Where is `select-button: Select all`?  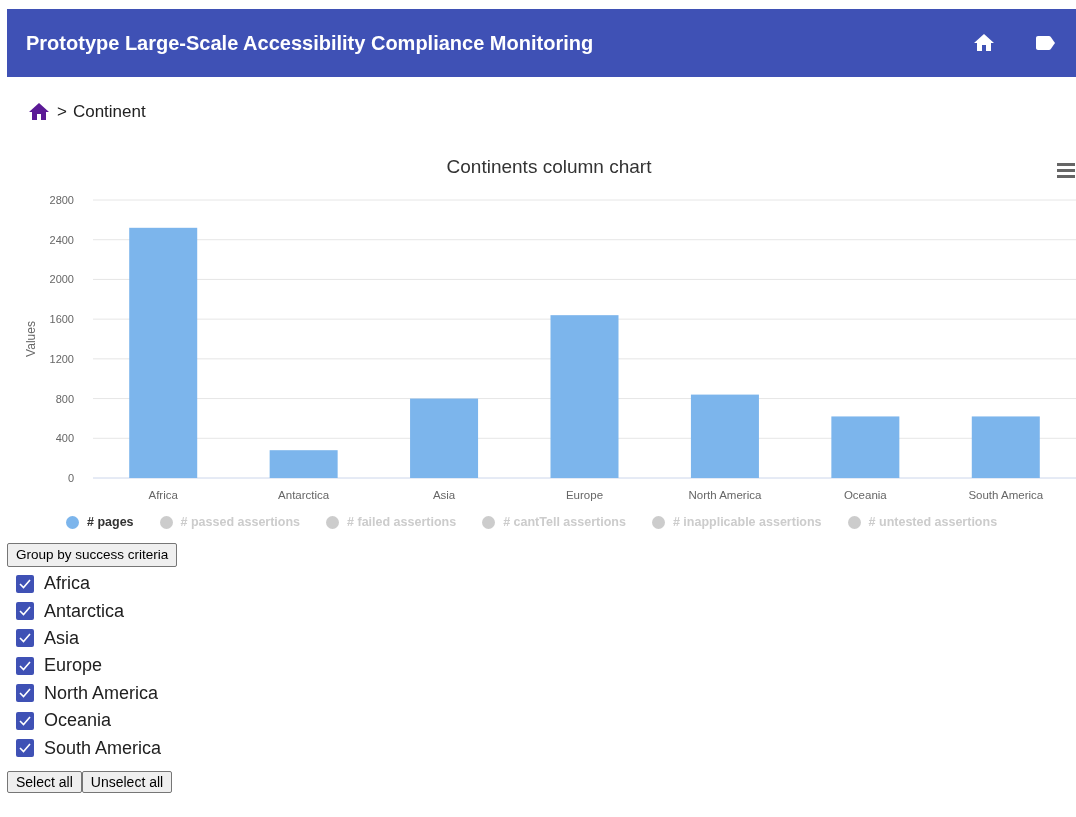
select-button: Select all is located at coordinates (44, 781).